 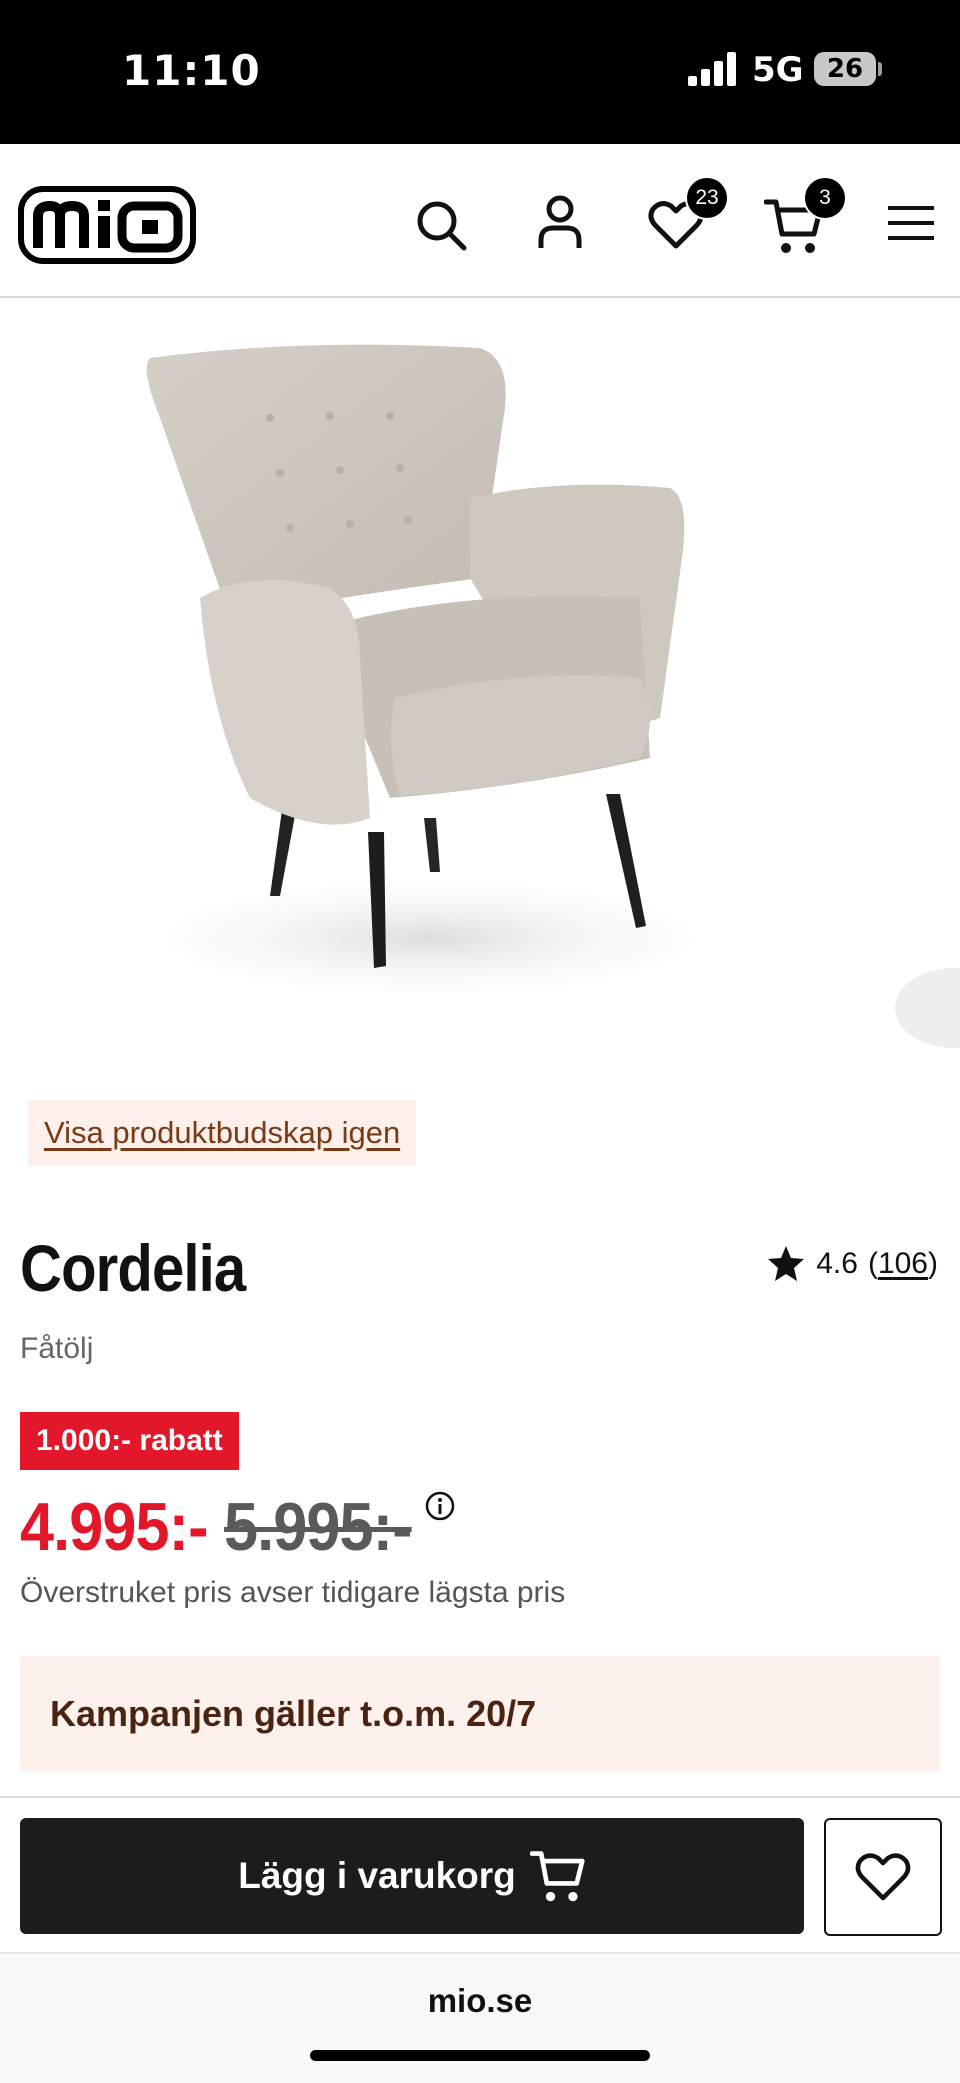 I want to click on discount-badge: 1.000:- rabatt, so click(x=129, y=1441).